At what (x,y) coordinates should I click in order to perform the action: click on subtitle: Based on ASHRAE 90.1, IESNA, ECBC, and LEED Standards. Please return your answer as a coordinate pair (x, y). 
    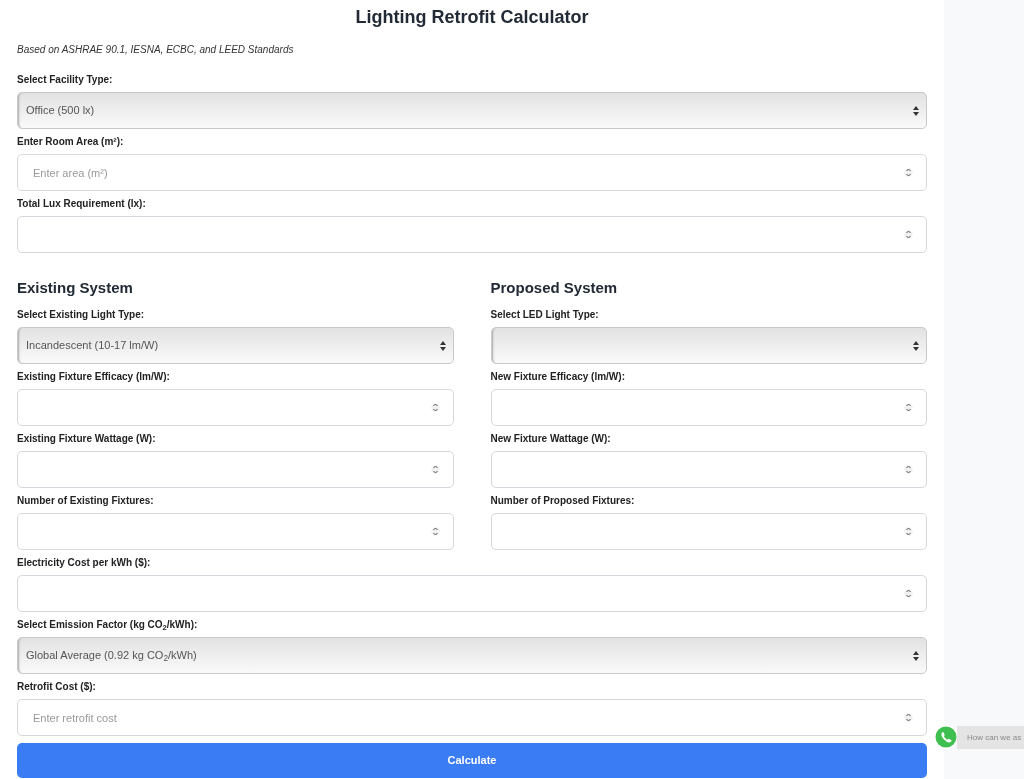
    Looking at the image, I should click on (156, 50).